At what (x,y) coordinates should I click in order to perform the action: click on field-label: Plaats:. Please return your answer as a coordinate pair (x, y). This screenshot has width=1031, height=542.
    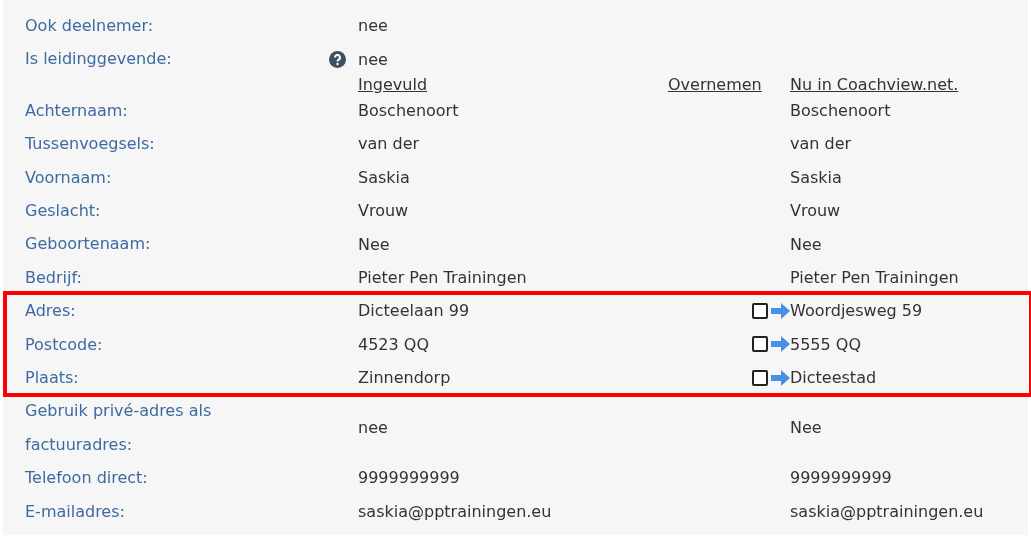
    Looking at the image, I should click on (52, 378).